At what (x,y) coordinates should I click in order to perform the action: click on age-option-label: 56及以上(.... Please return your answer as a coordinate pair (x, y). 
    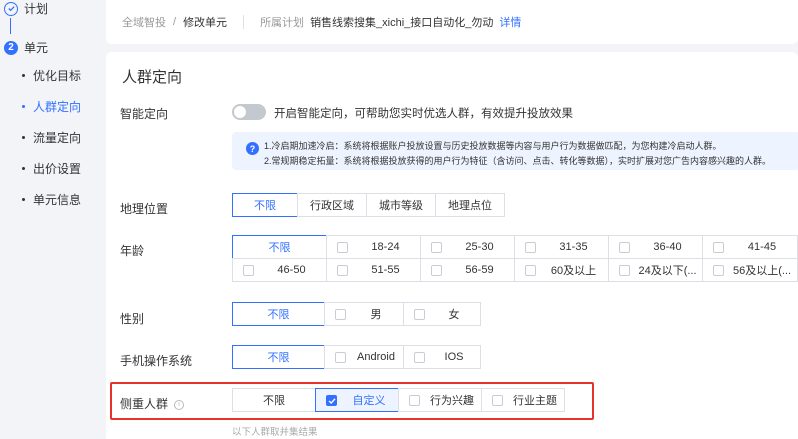
    Looking at the image, I should click on (762, 271).